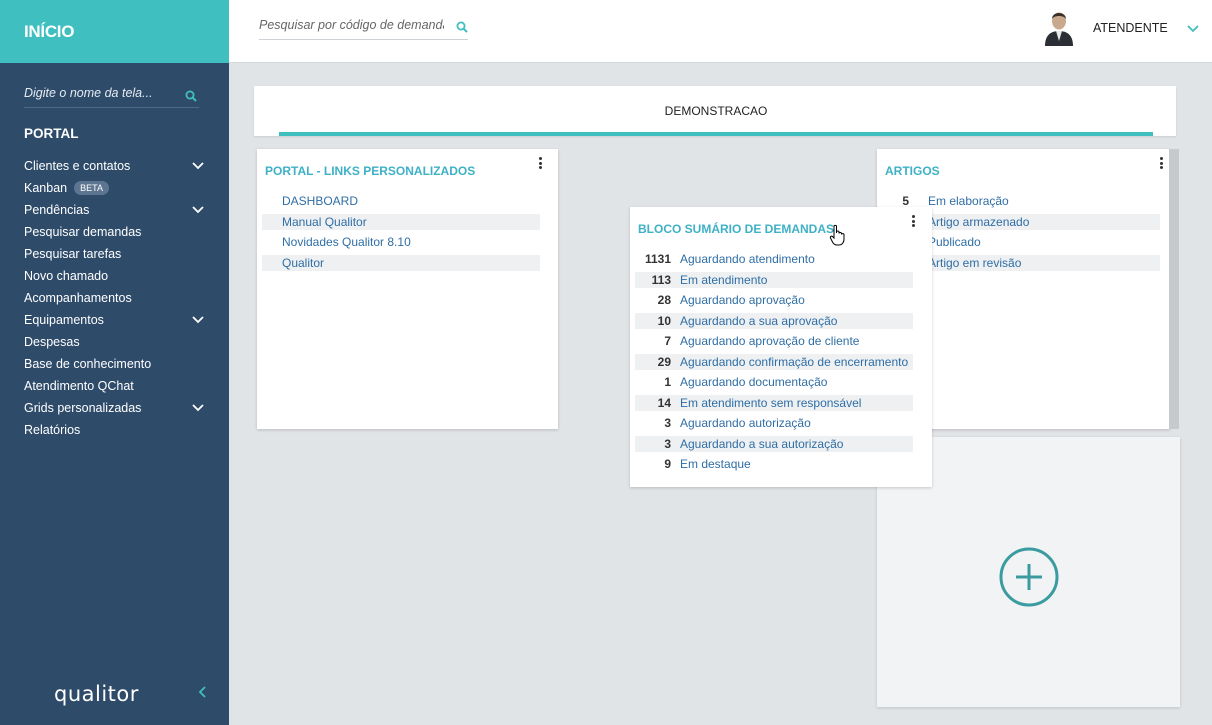 The height and width of the screenshot is (725, 1212). Describe the element at coordinates (324, 222) in the screenshot. I see `link-label: Manual Qualitor` at that location.